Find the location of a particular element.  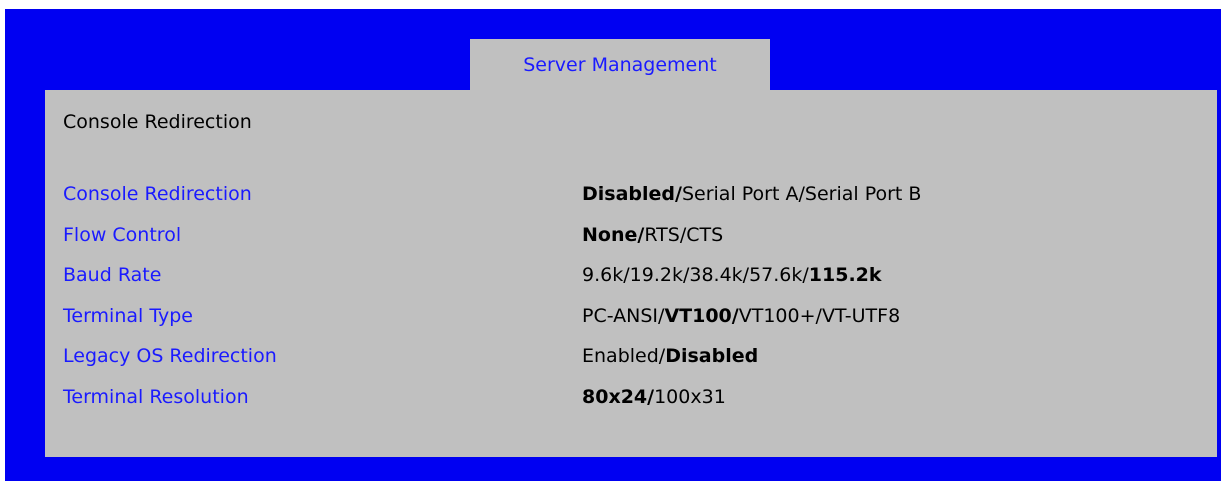

setting-row-flow-control: Flow Control None/RTS/CTS is located at coordinates (631, 239).